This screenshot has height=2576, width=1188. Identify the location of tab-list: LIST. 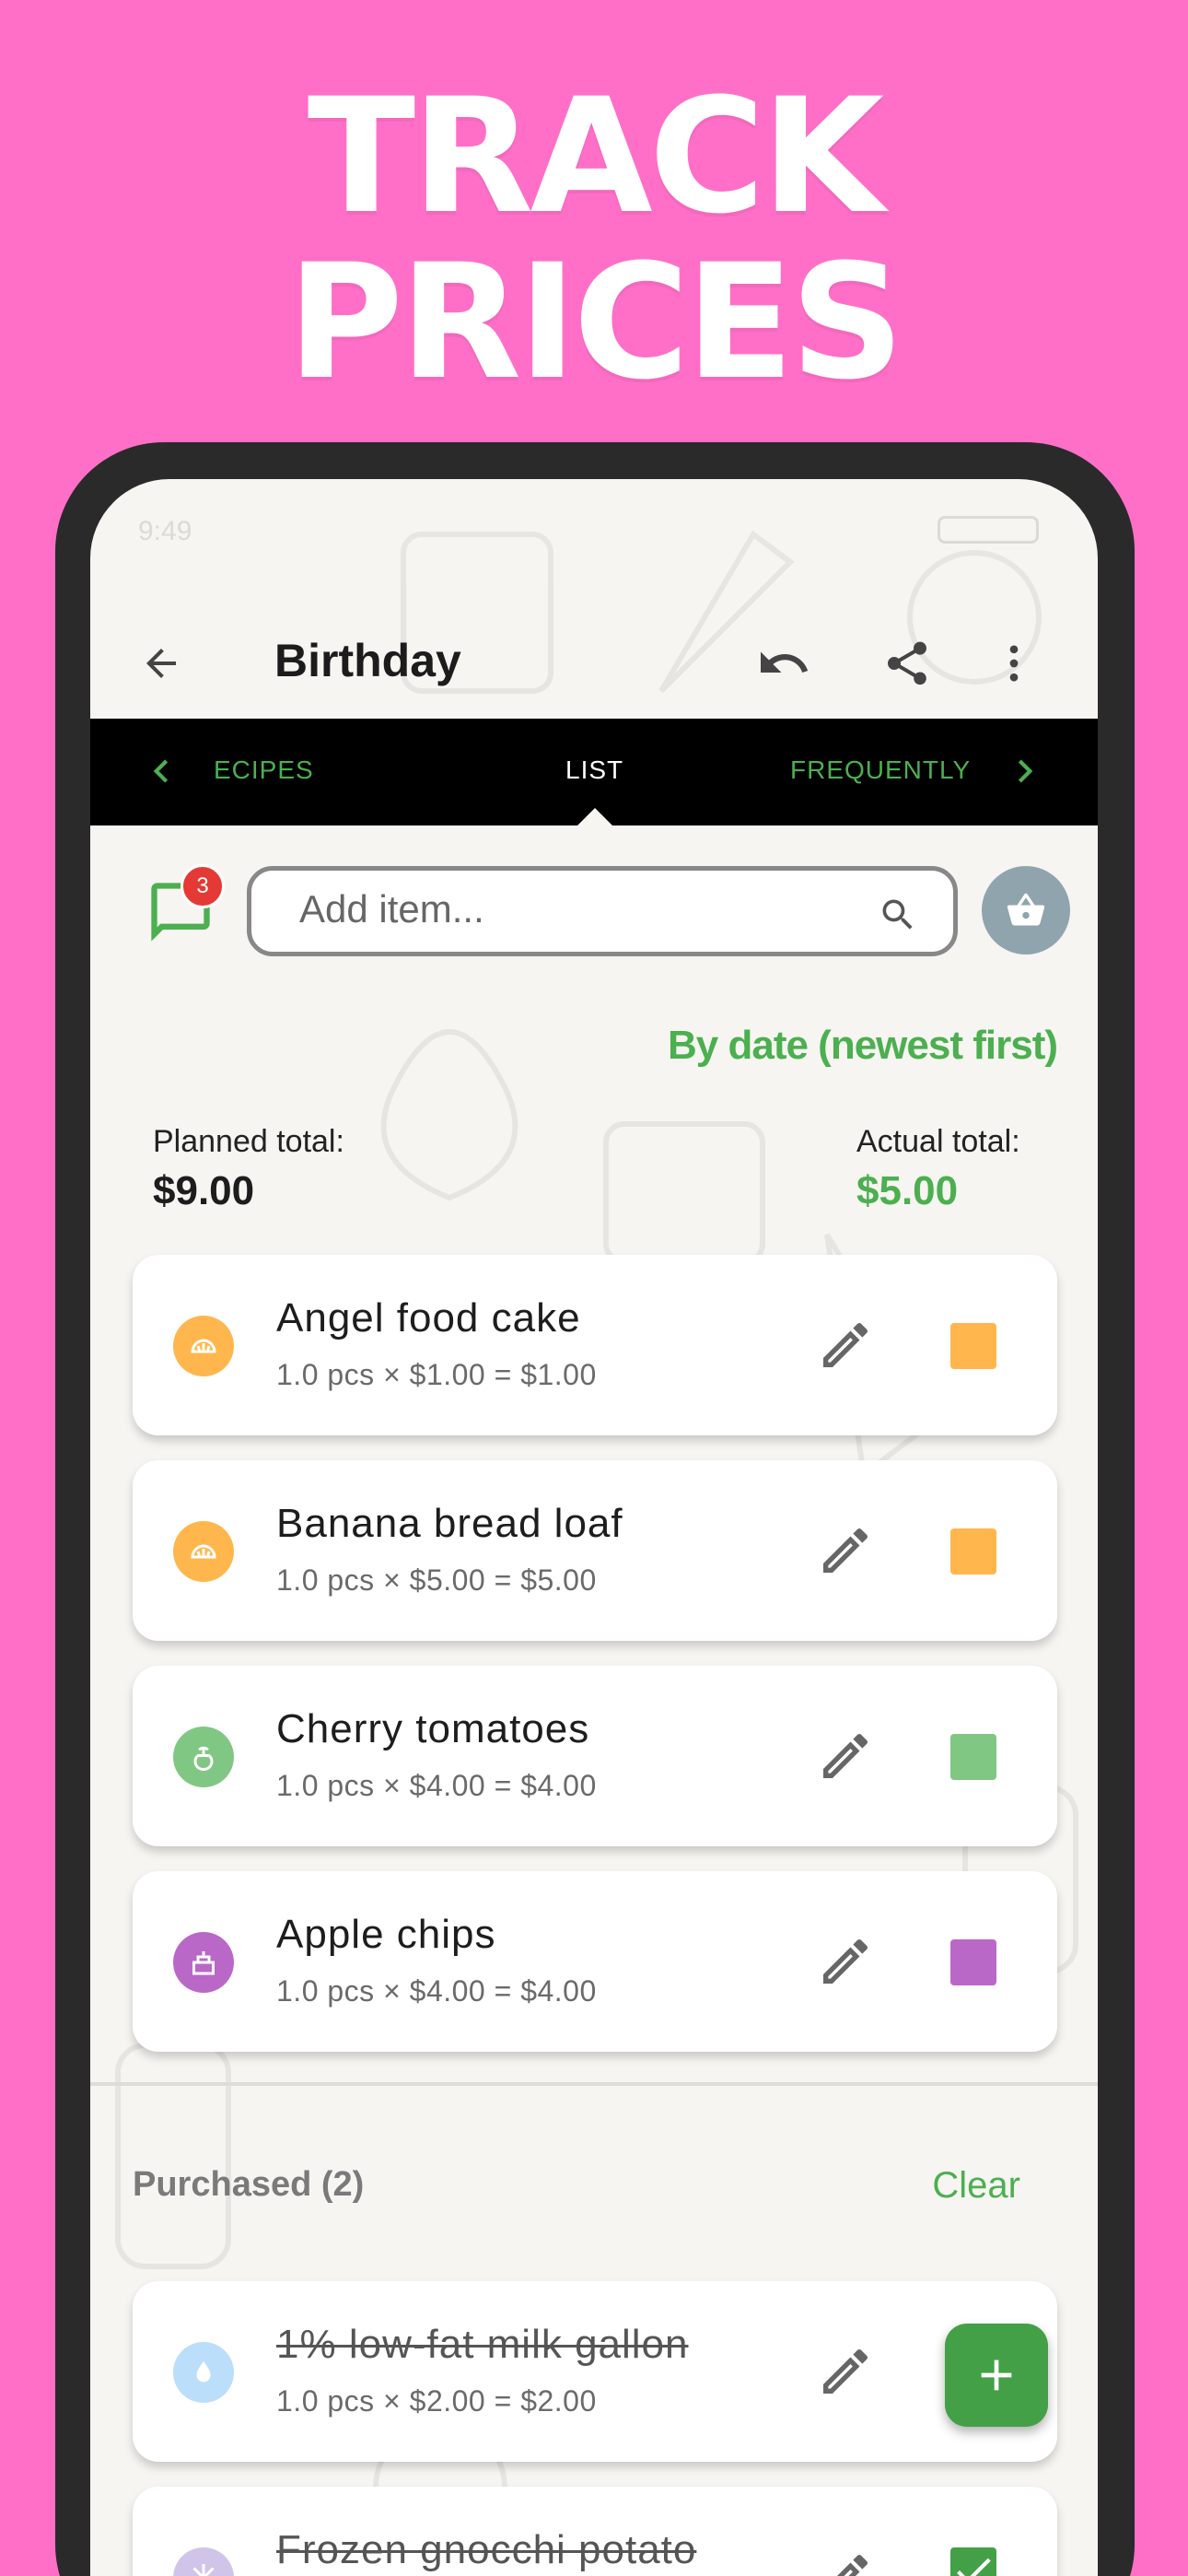
(594, 770).